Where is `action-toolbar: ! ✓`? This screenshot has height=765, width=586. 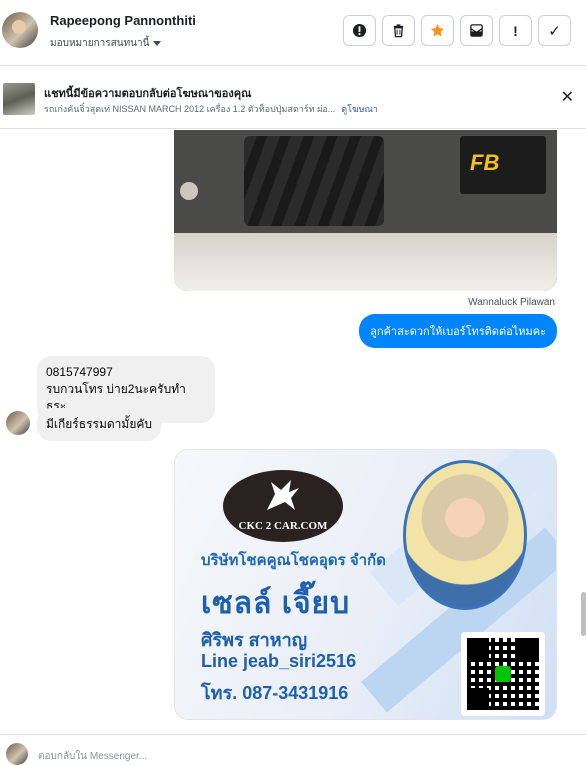 action-toolbar: ! ✓ is located at coordinates (457, 30).